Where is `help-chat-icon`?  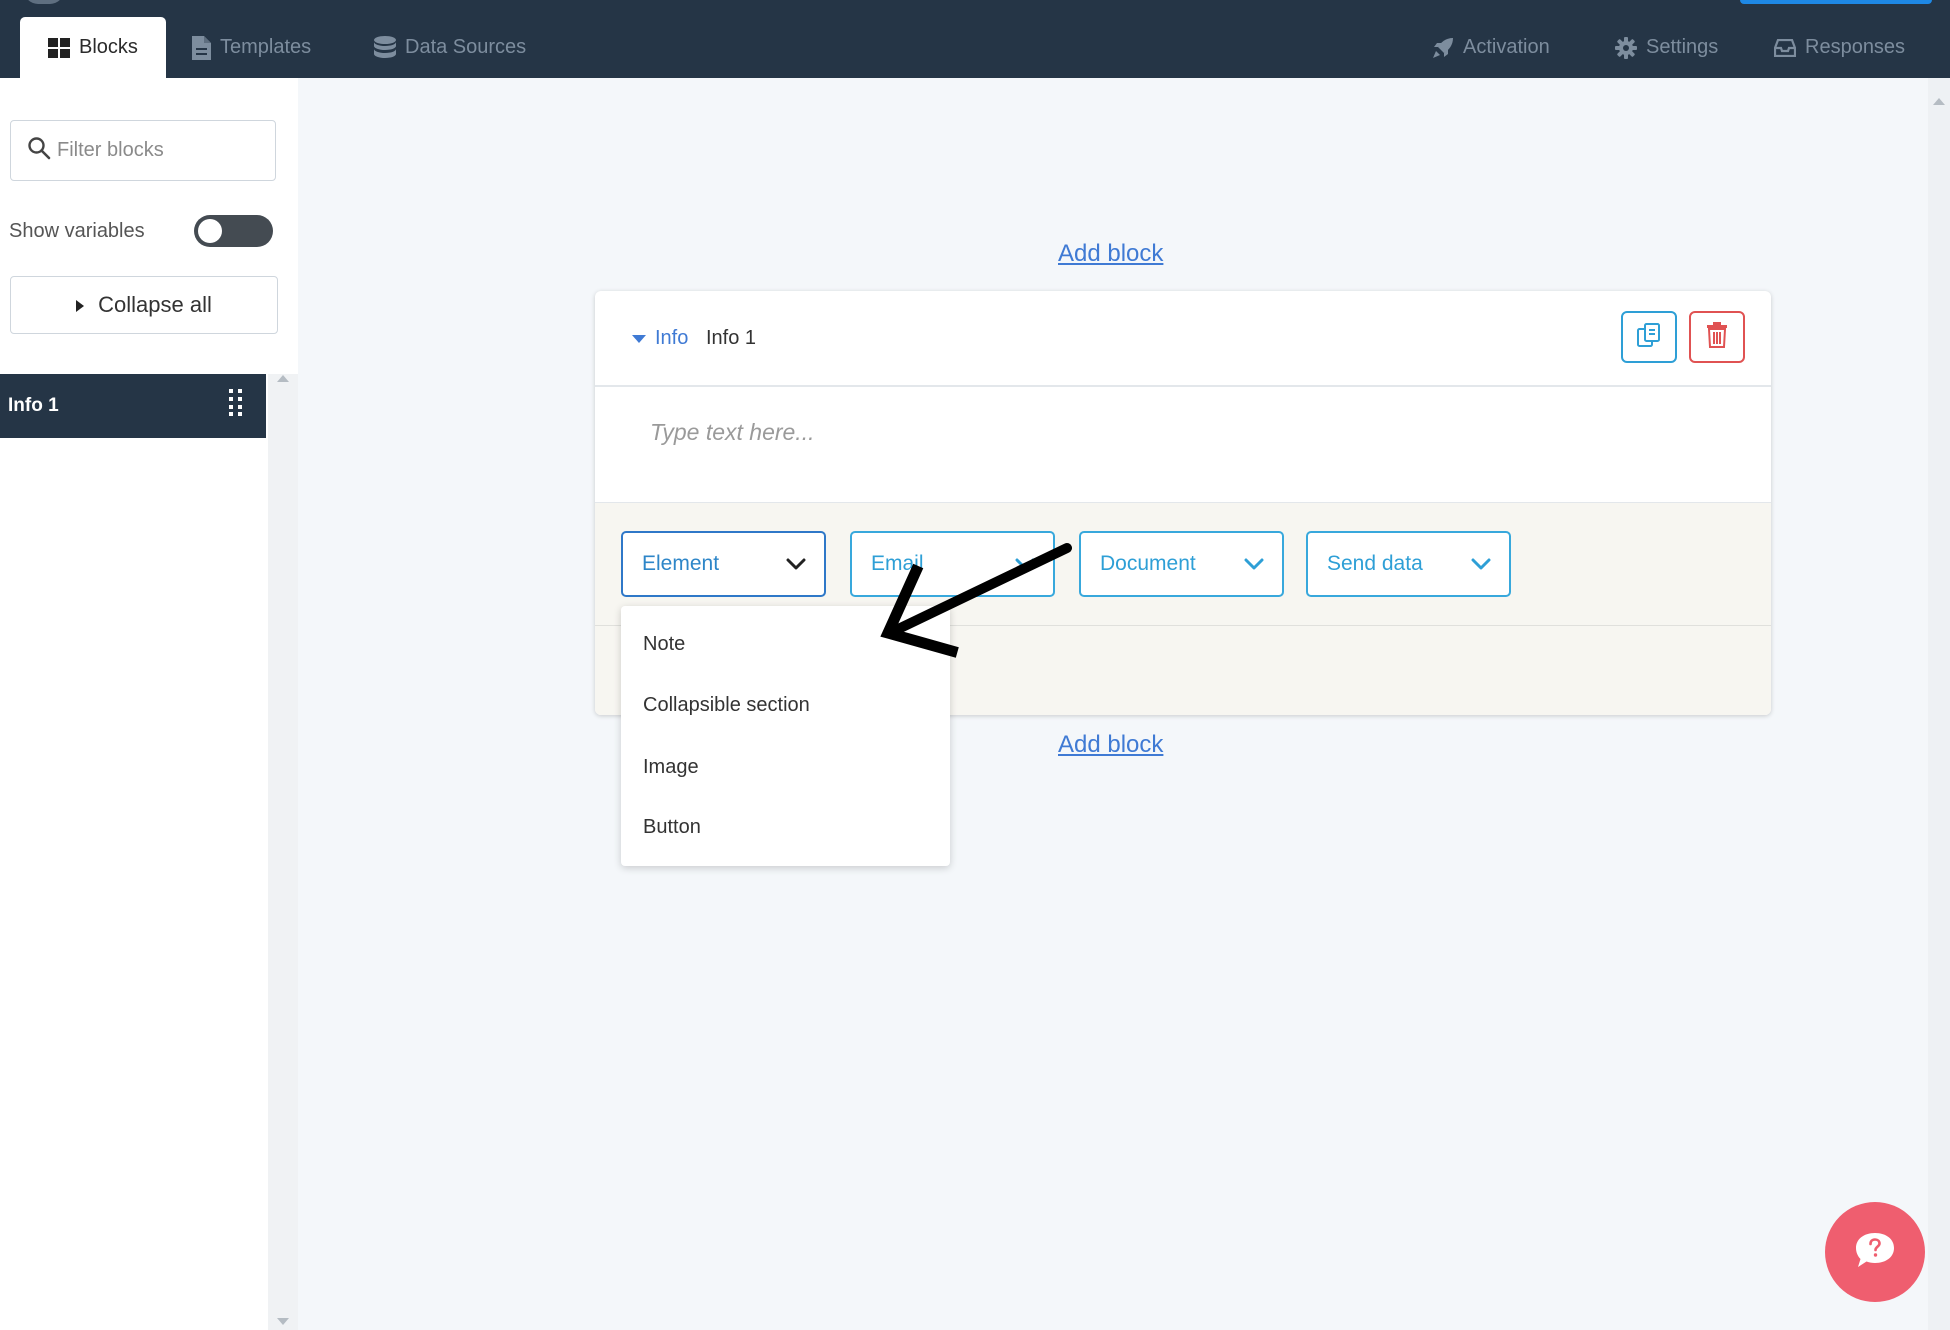 help-chat-icon is located at coordinates (1875, 1252).